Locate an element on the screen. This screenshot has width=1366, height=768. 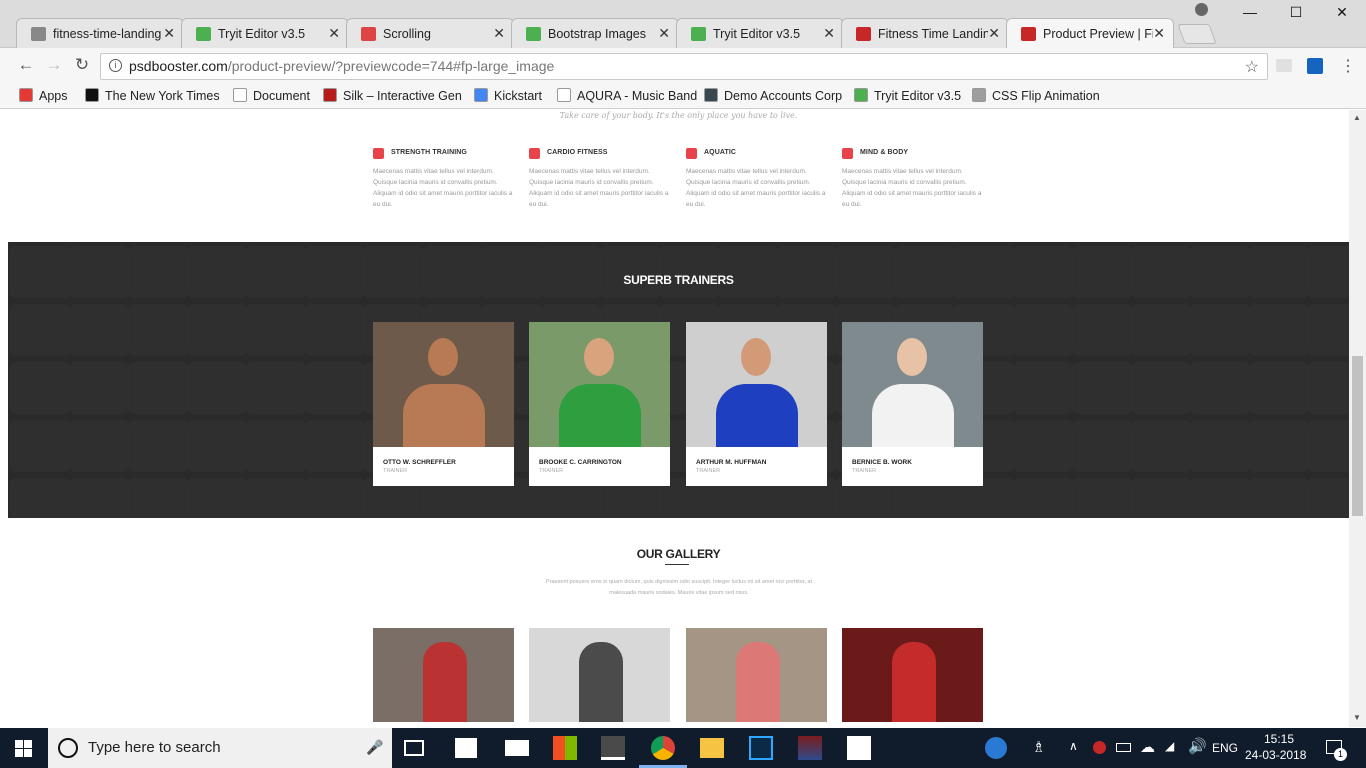
bookmark-label: Kickstart is located at coordinates (518, 96).